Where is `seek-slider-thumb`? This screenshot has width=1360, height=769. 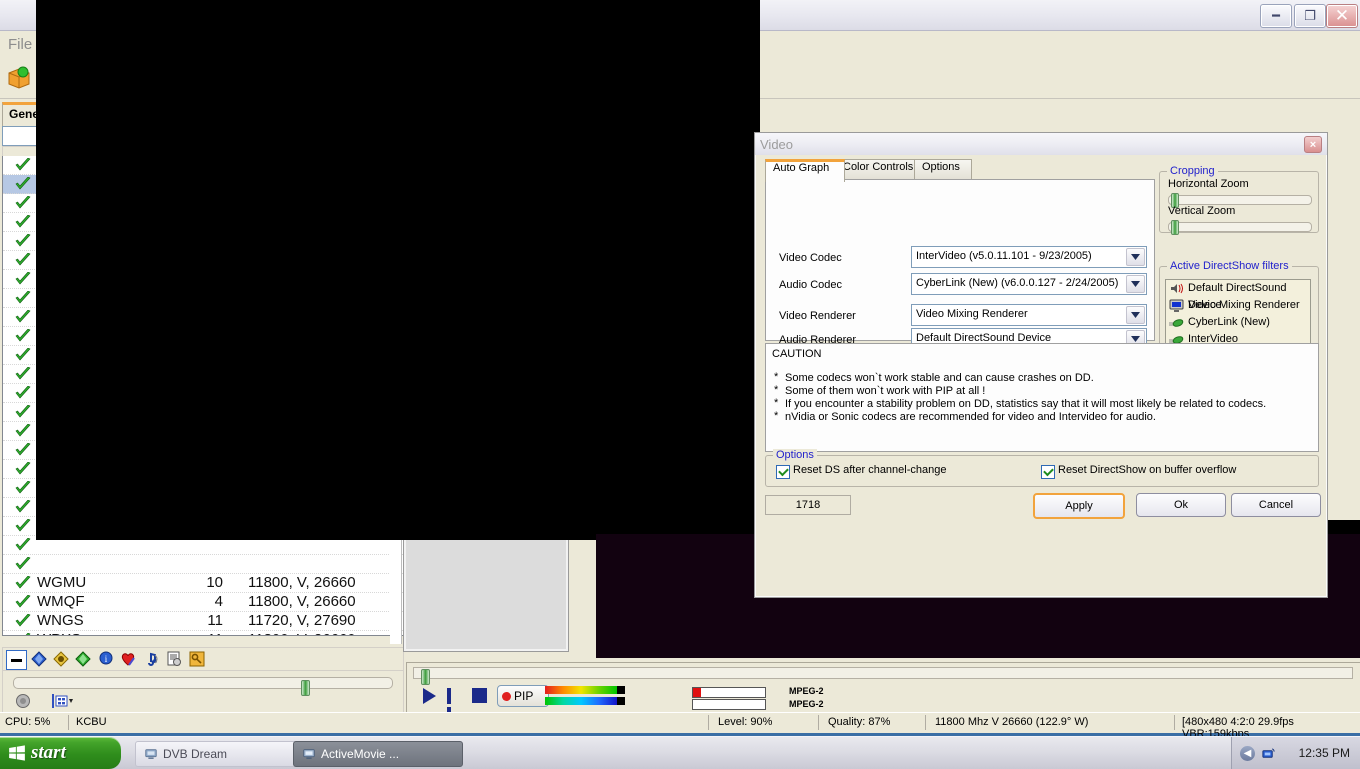
seek-slider-thumb is located at coordinates (425, 677).